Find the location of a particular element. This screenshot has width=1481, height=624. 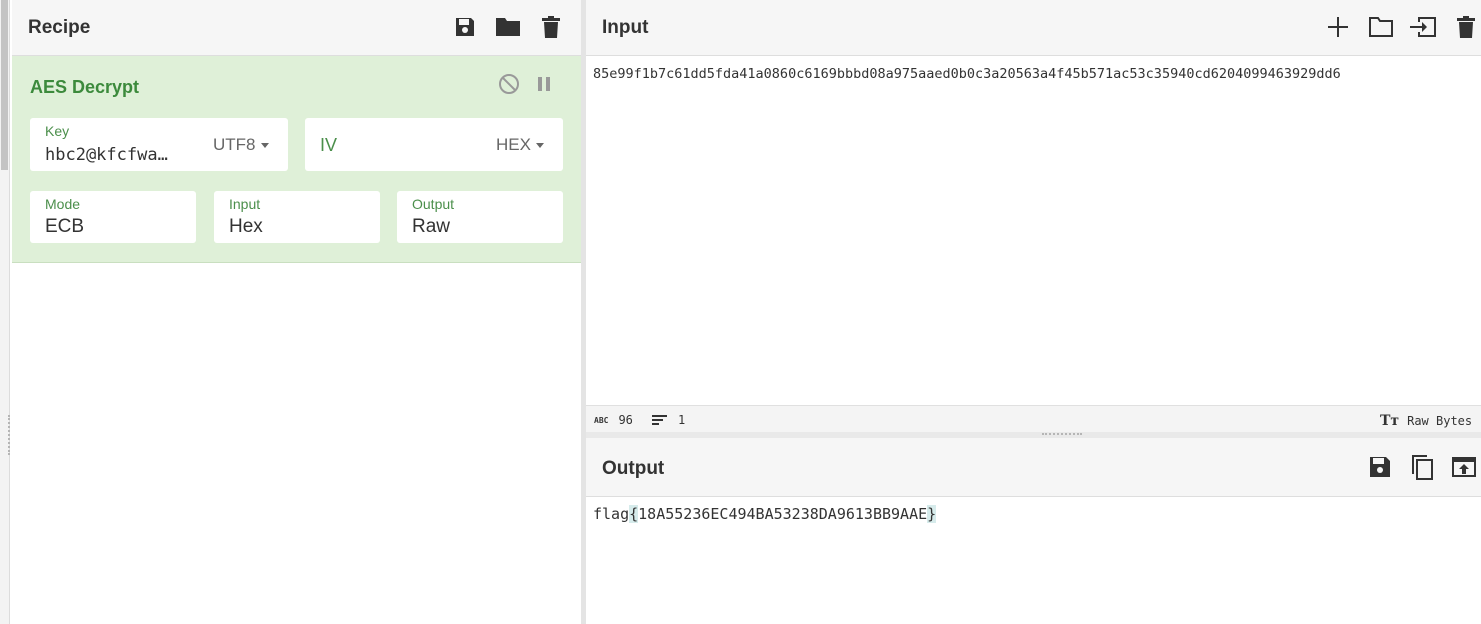

input-encoding-label: Raw Bytes is located at coordinates (1440, 421).